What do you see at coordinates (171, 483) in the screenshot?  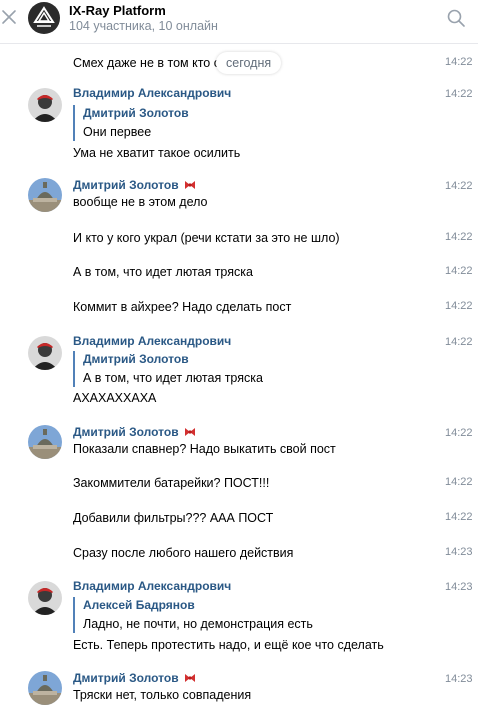 I see `message-text: Закоммители батарейки? ПОСТ!!!` at bounding box center [171, 483].